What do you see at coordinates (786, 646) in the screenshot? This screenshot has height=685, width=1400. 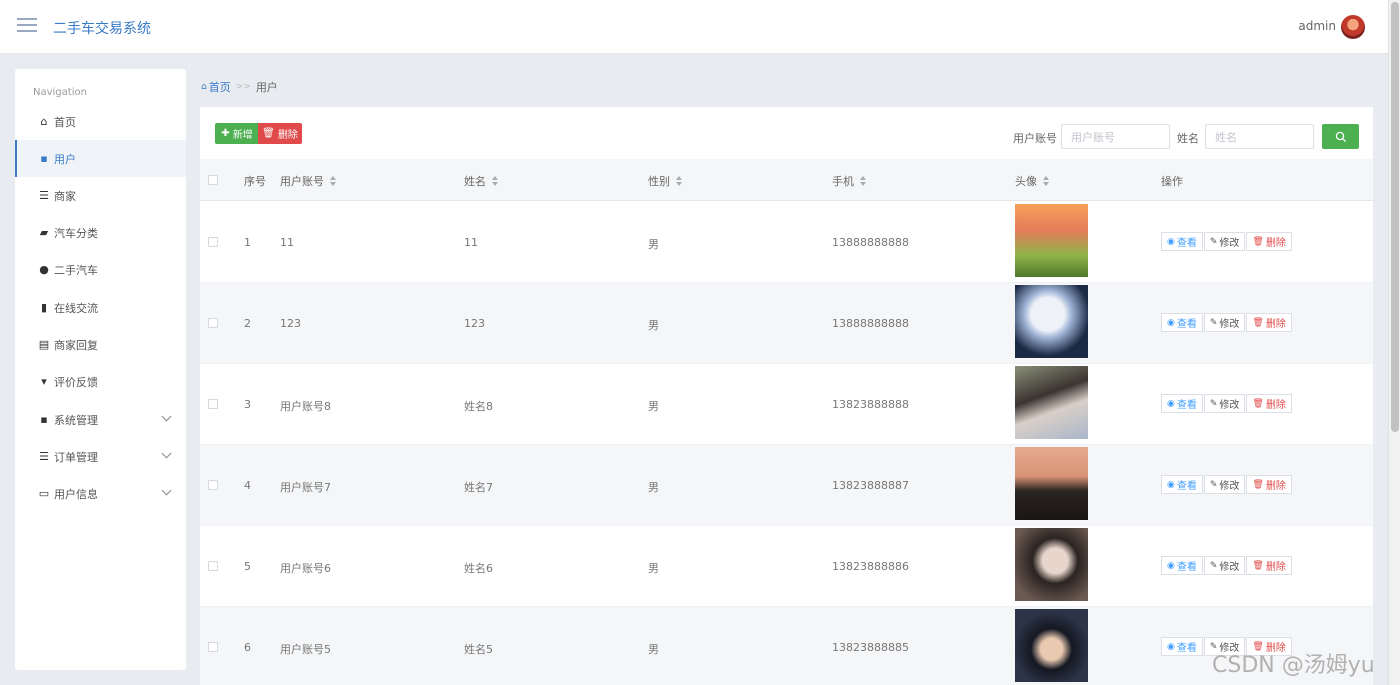 I see `table-row: 6 用户账号5 姓名5 男 13823888885 ◉ 查看 ✎ 修改 🗑 删除` at bounding box center [786, 646].